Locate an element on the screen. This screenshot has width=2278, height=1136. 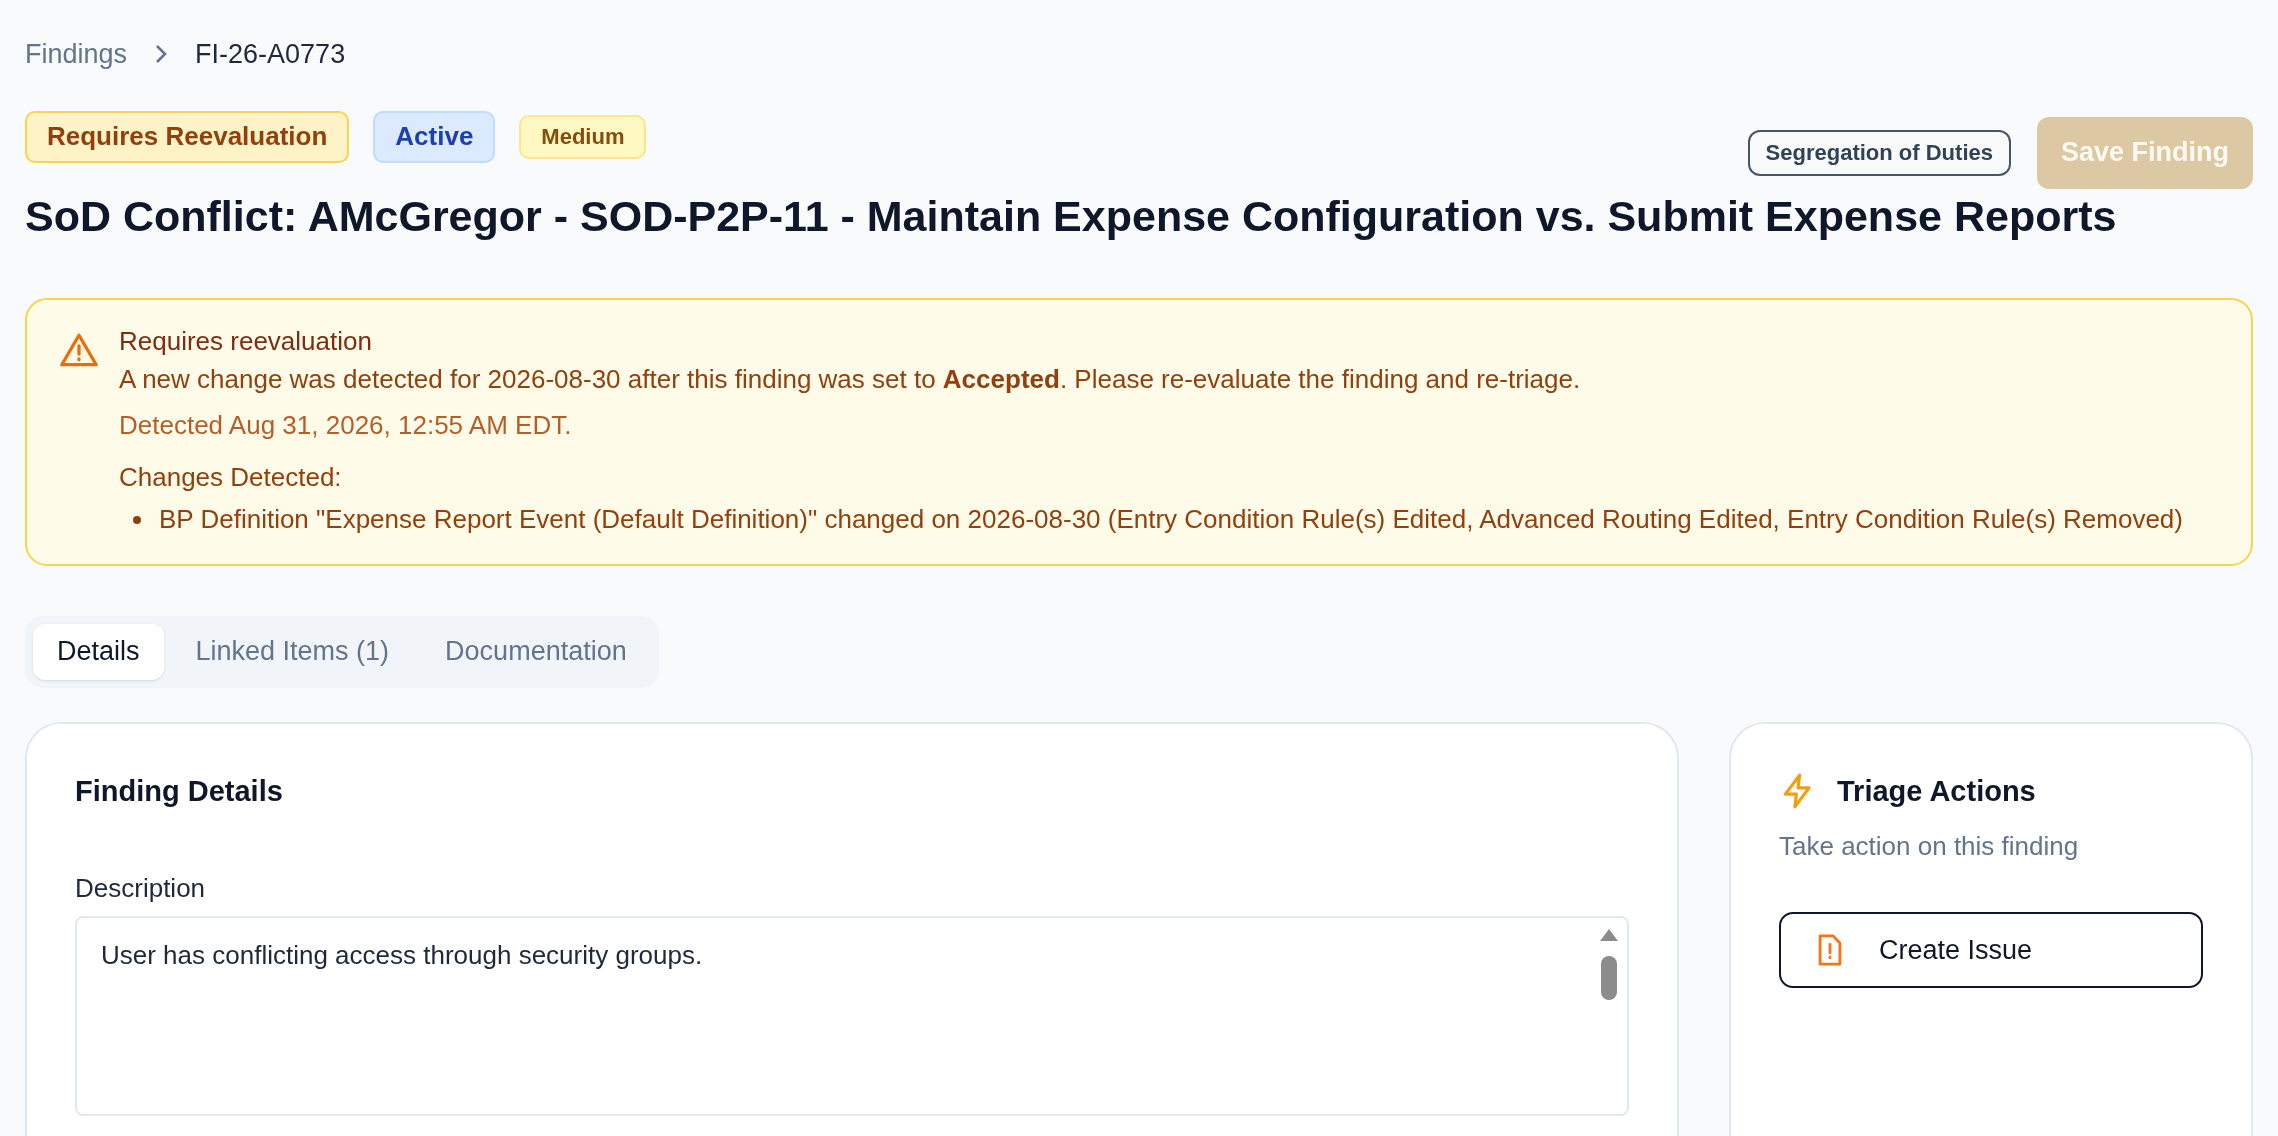
page-title: SoD Conflict: AMcGregor - SOD-P2P-11 - Maintain Expense Configuration vs. Submit Expense Reports is located at coordinates (1071, 216).